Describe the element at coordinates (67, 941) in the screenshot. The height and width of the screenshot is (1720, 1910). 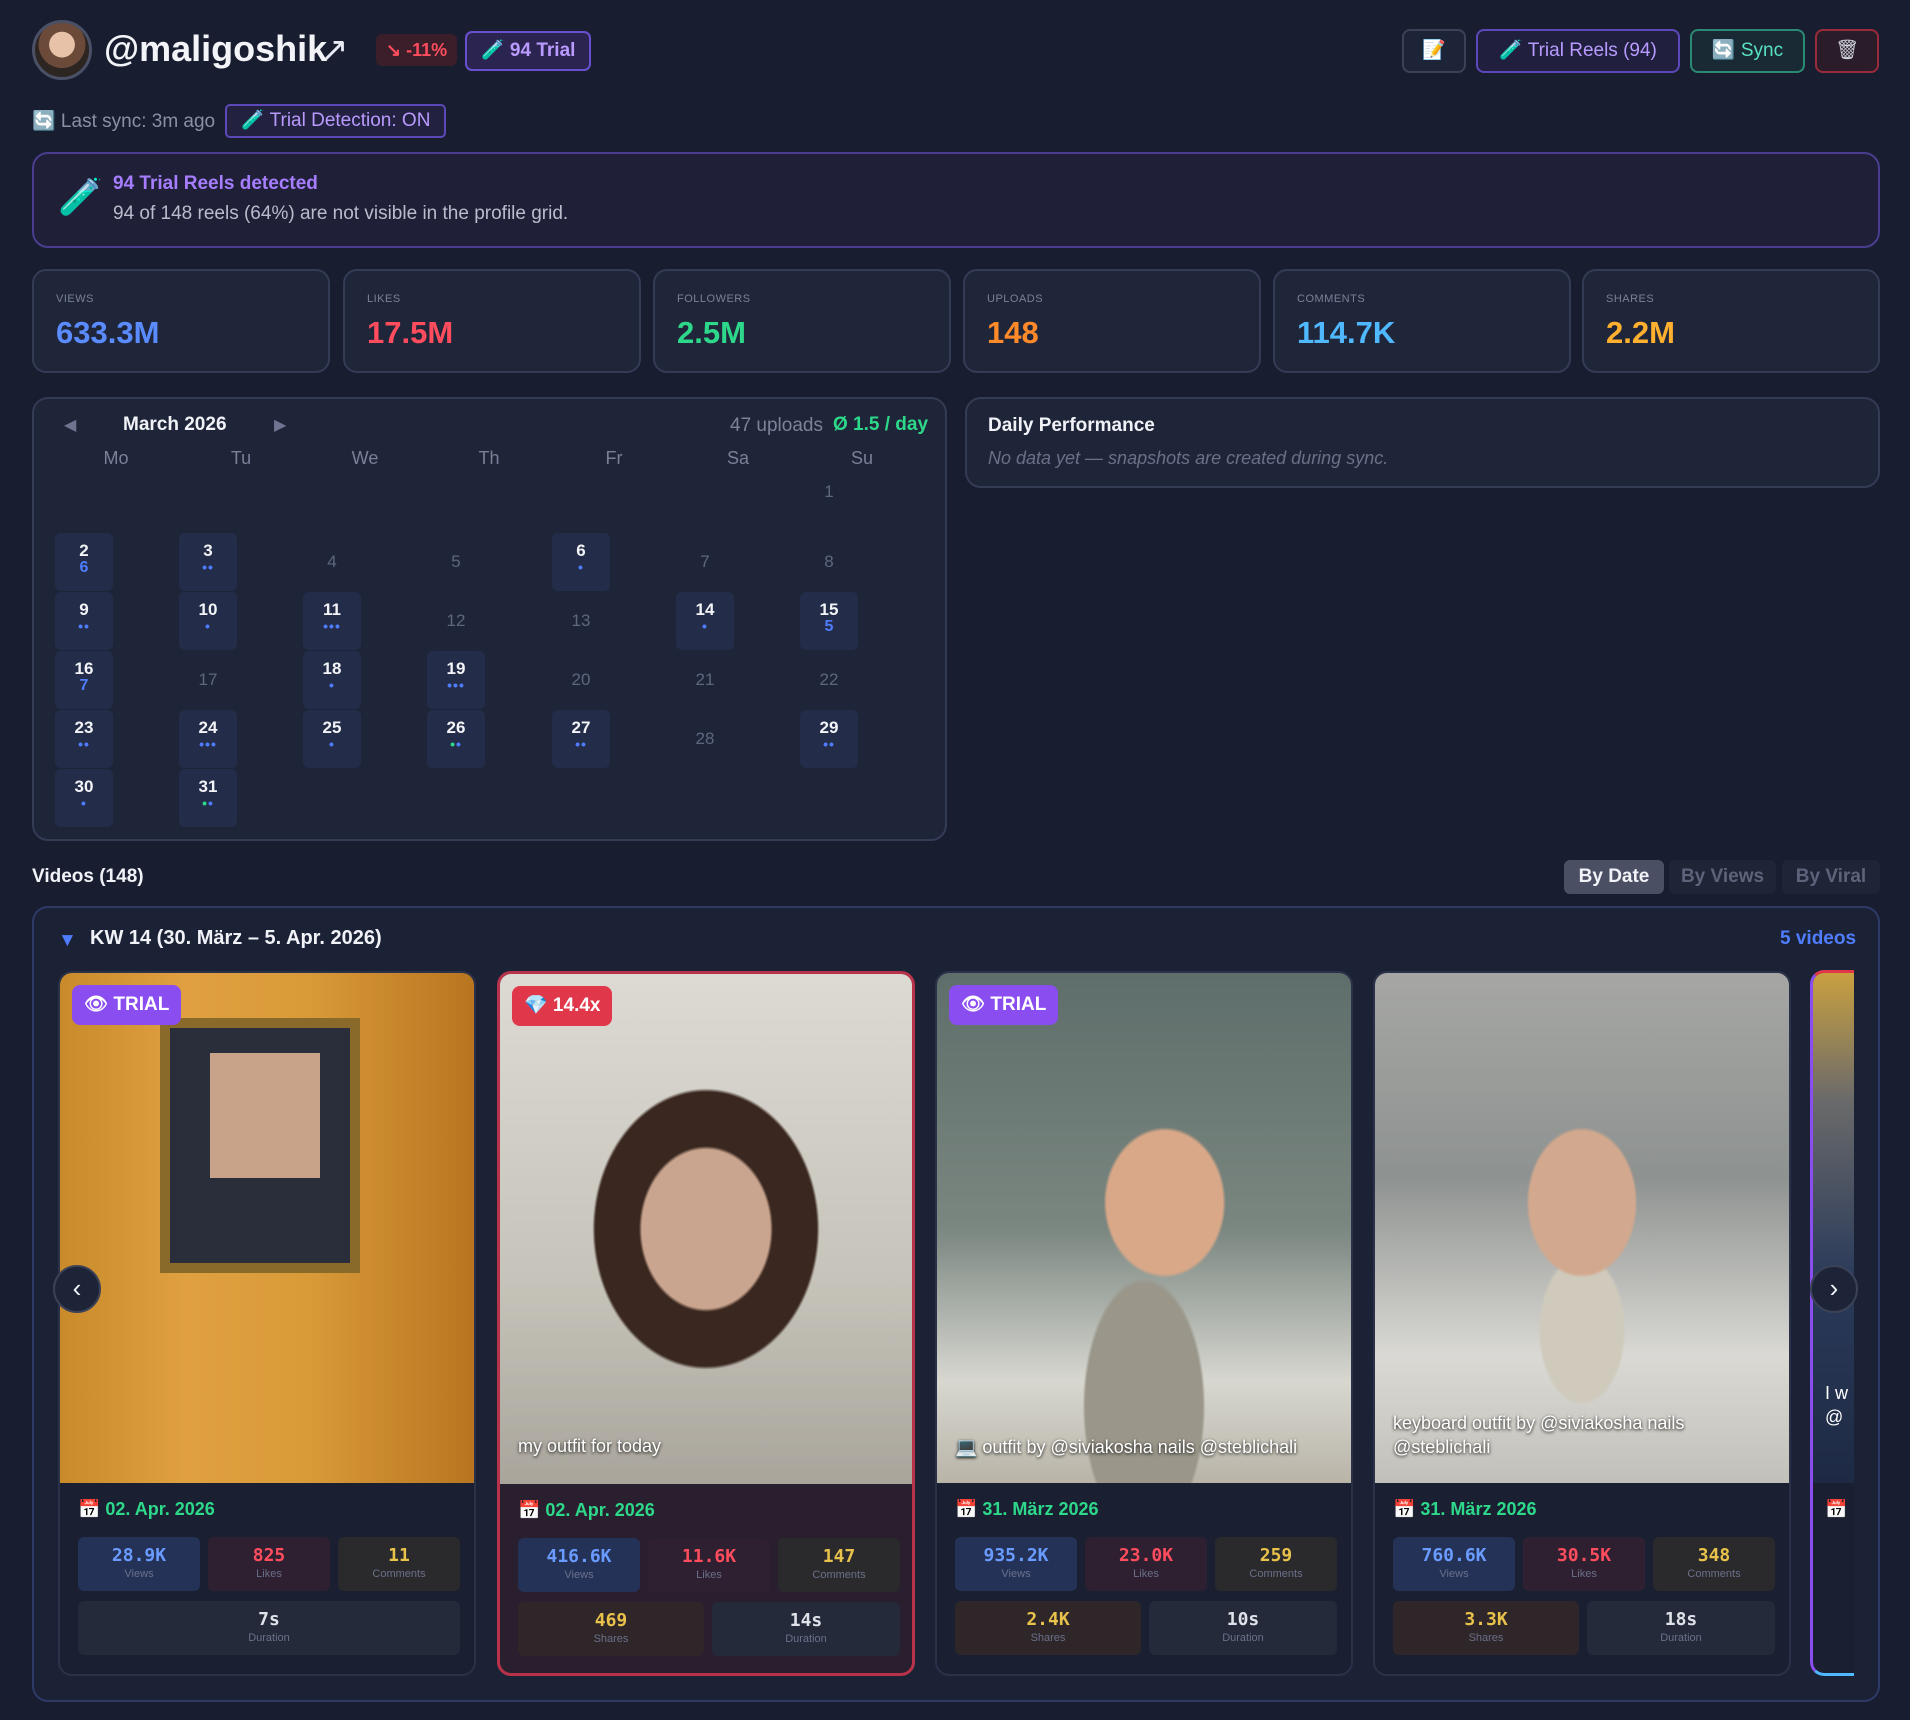
I see `collapse-triangle-icon: ▼` at that location.